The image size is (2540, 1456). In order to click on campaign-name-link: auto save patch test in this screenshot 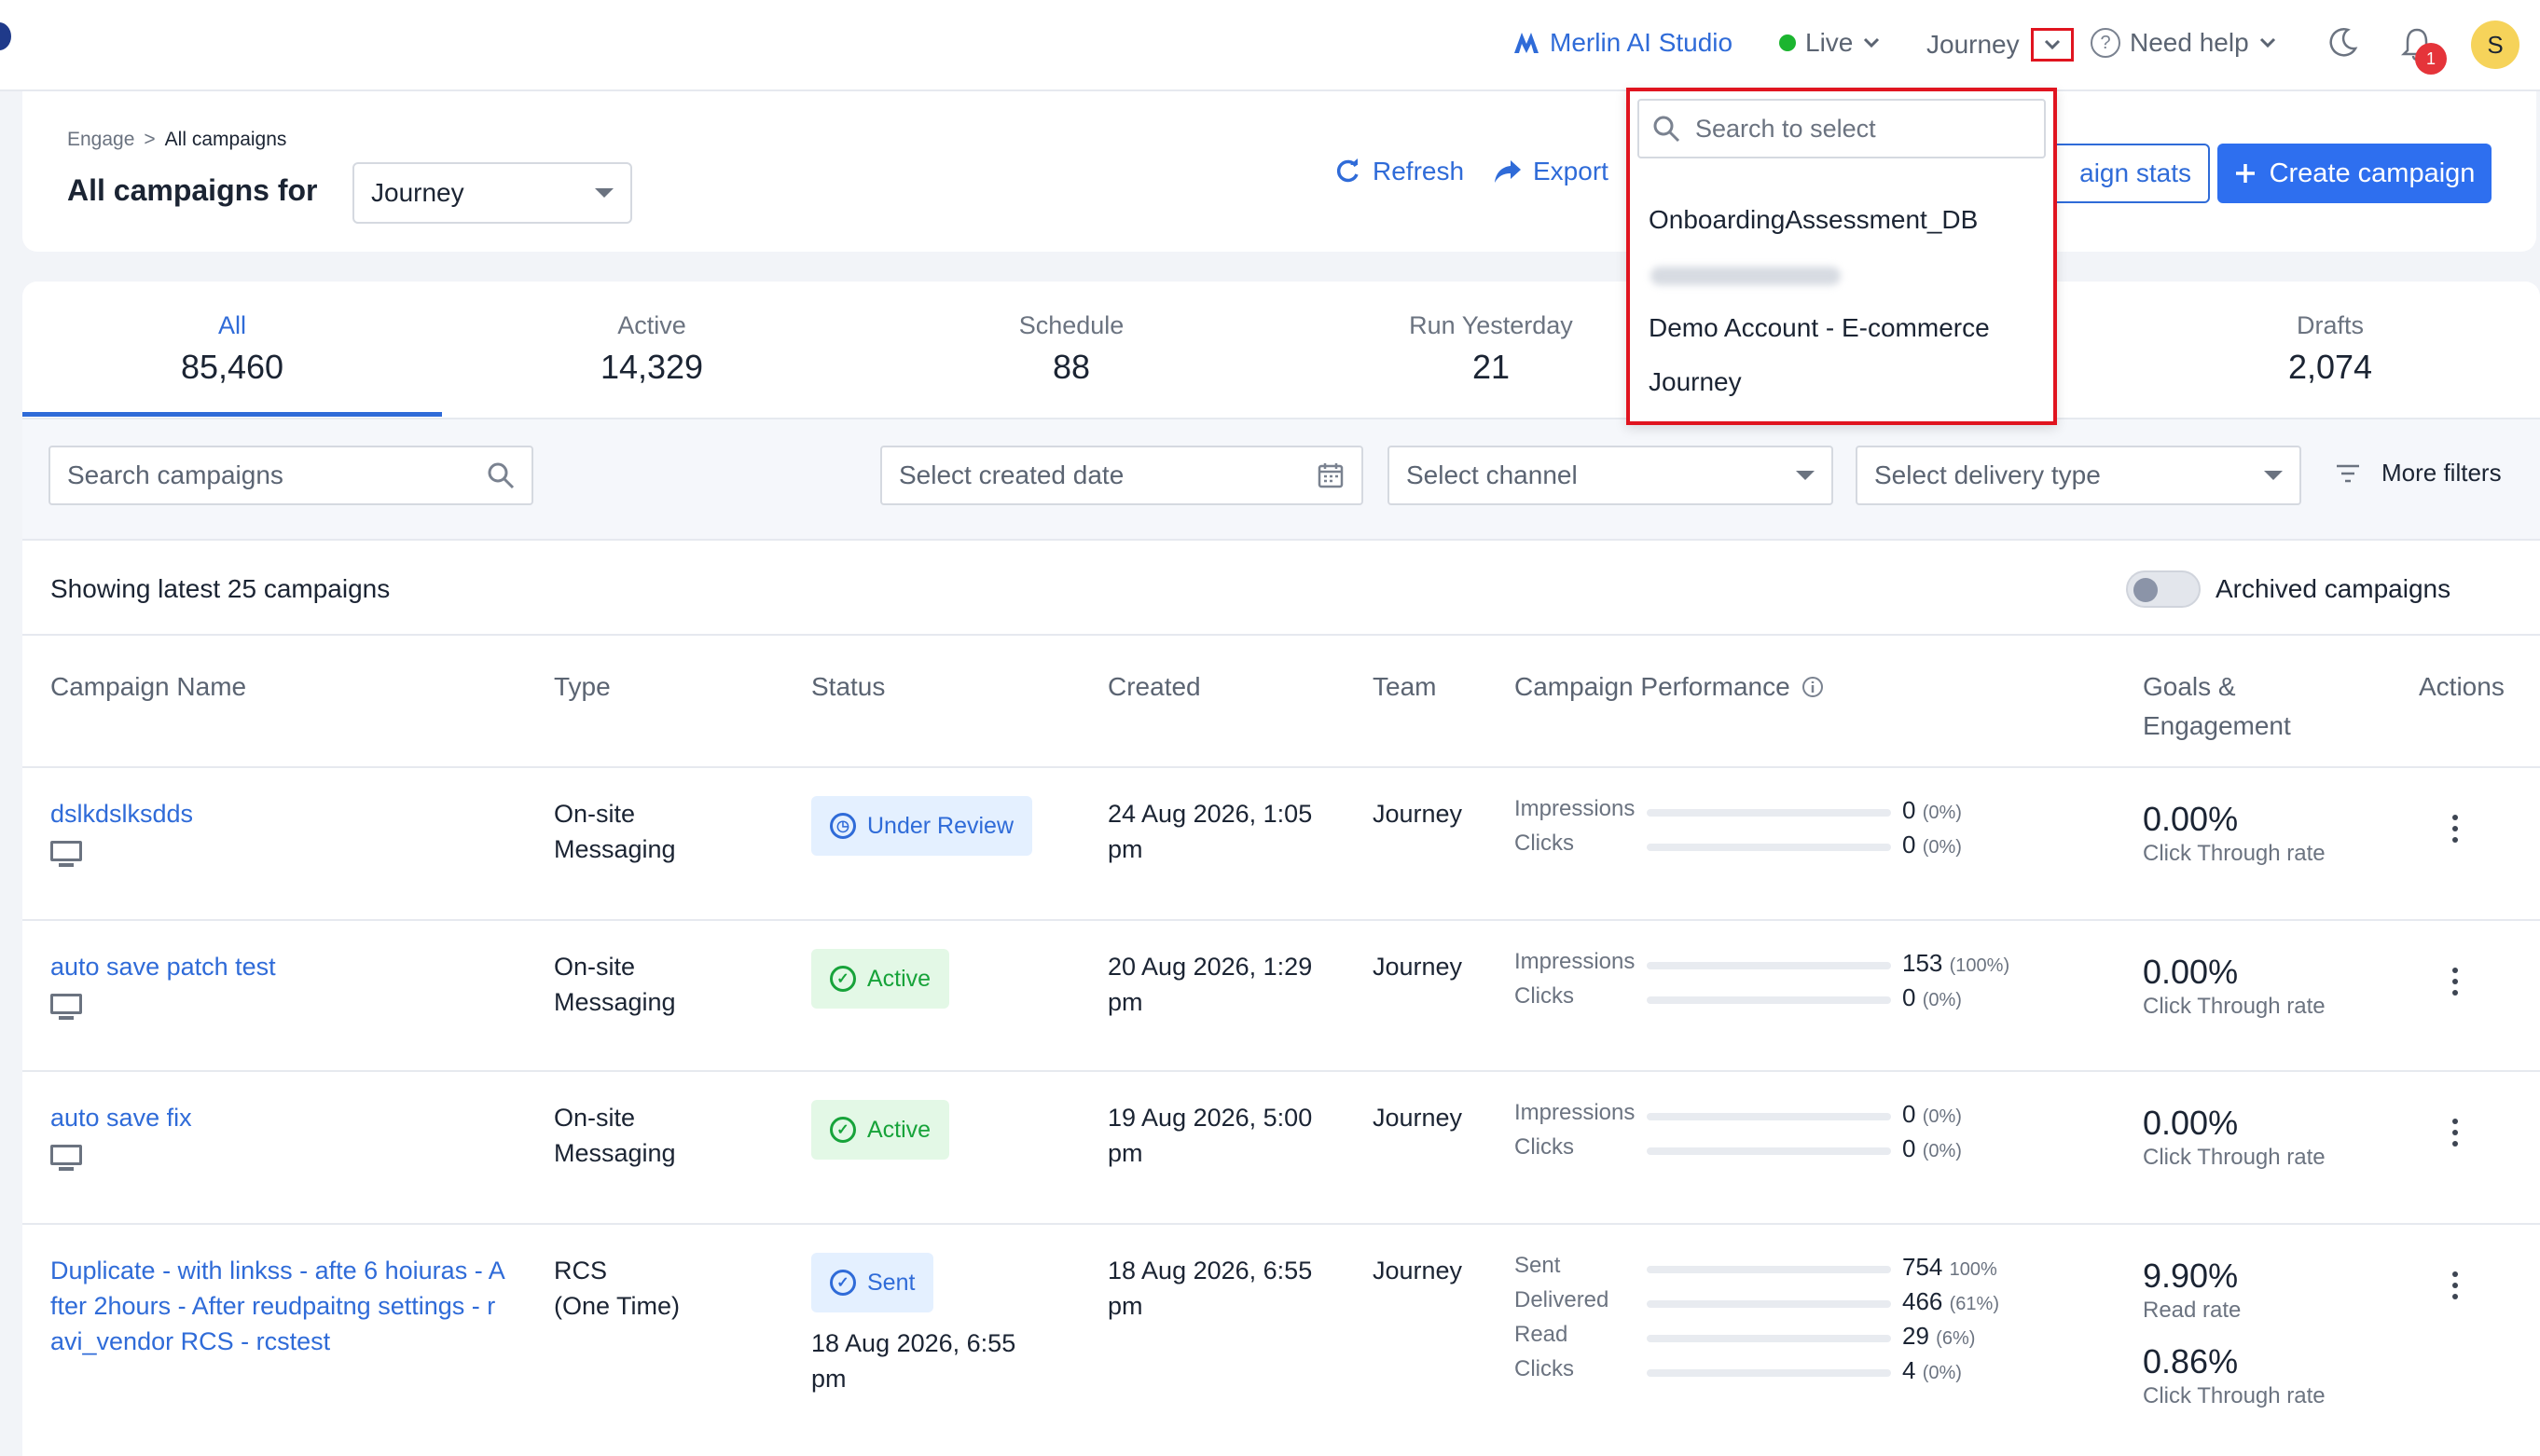, I will do `click(163, 966)`.